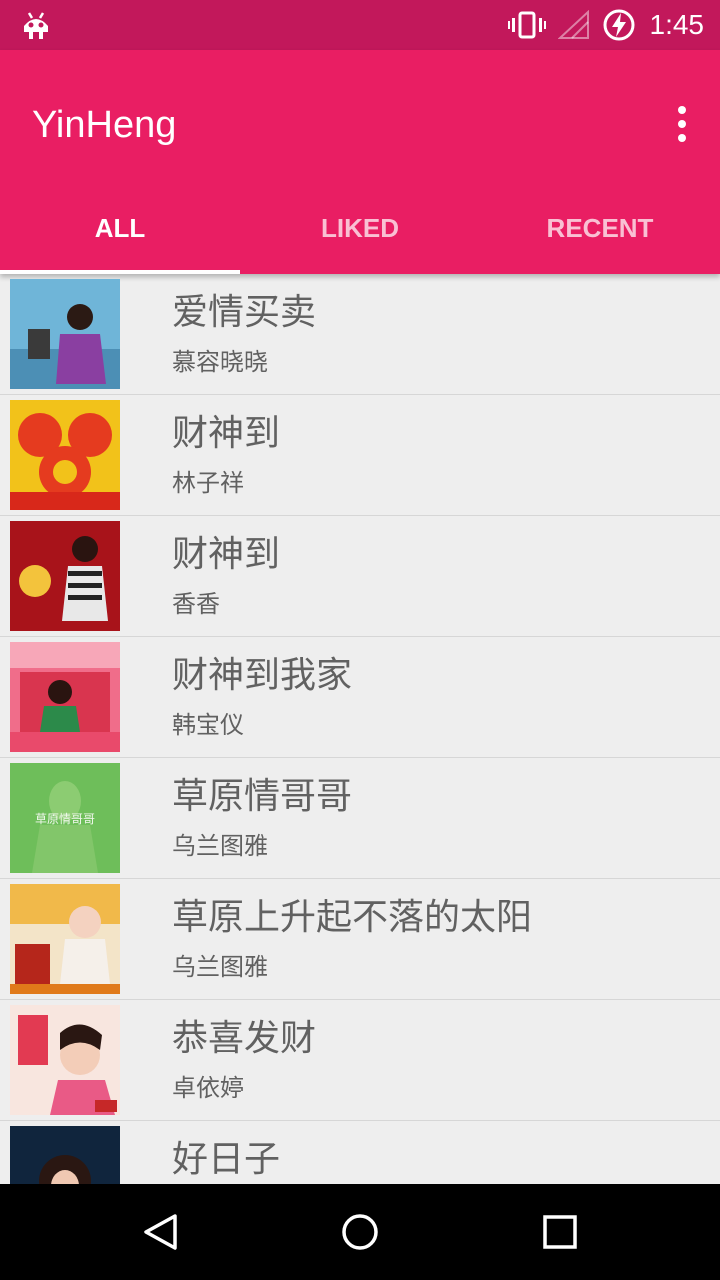 This screenshot has width=720, height=1280. Describe the element at coordinates (360, 818) in the screenshot. I see `song-row: 草原情哥哥 草原情哥哥 乌兰图雅` at that location.